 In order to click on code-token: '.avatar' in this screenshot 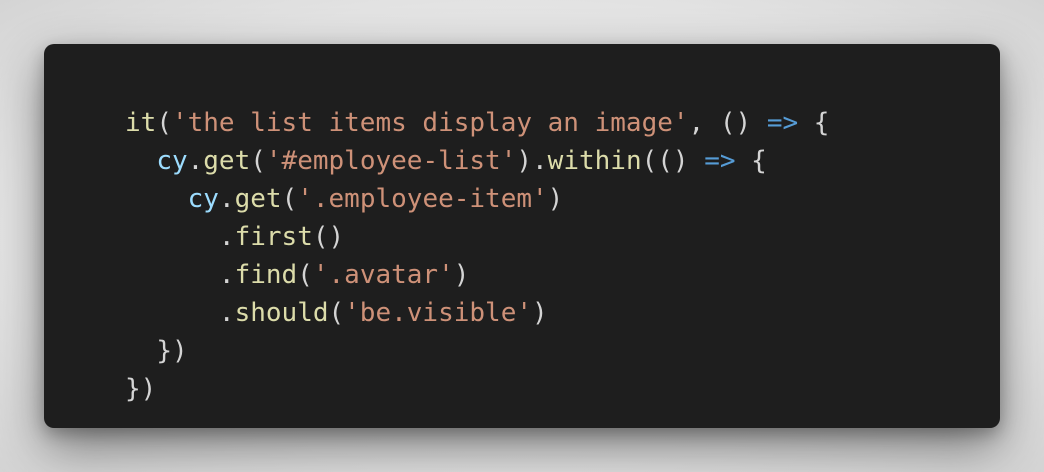, I will do `click(383, 275)`.